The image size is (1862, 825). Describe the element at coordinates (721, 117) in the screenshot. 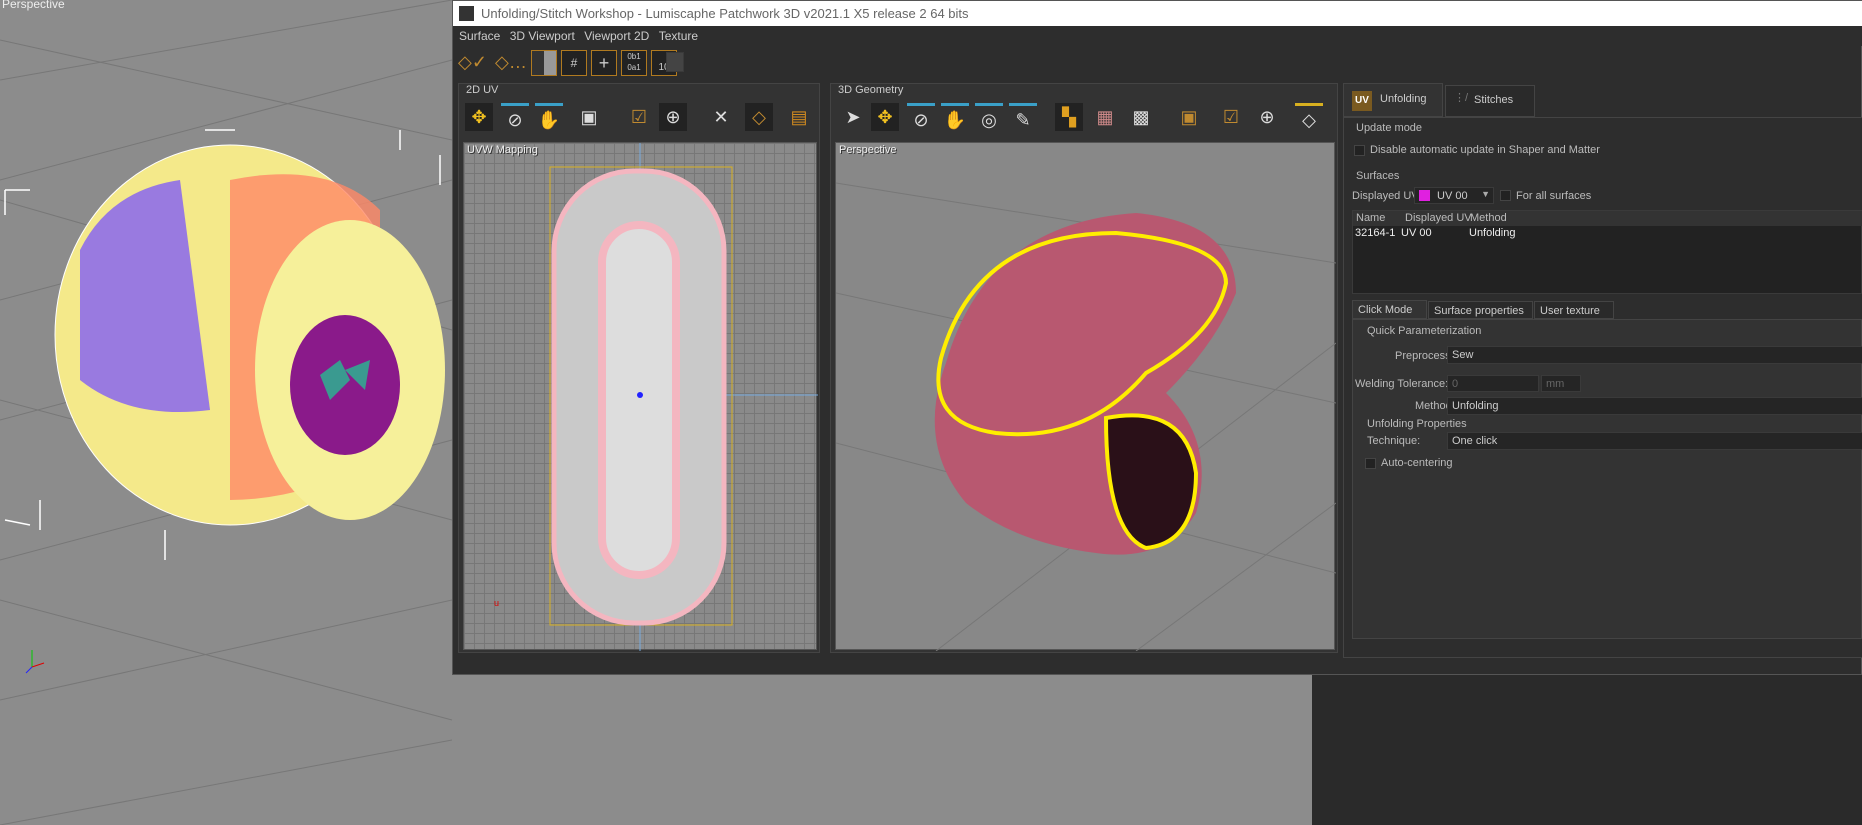

I see `tools-icon: ✕` at that location.